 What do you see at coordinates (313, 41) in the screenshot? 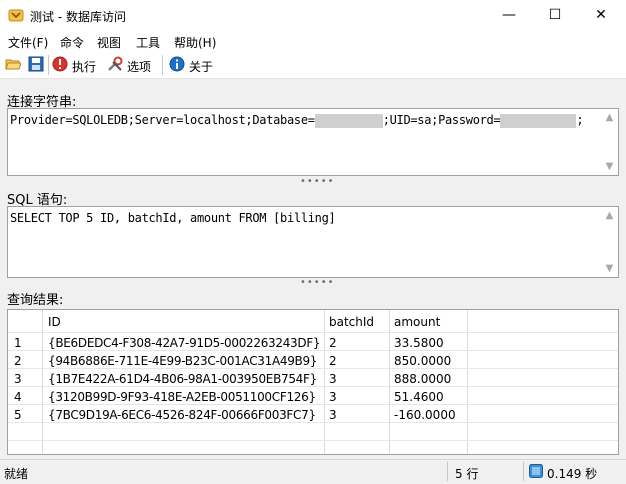
I see `menu-bar: 文件(F) 命令 视图 工具 帮助(H)` at bounding box center [313, 41].